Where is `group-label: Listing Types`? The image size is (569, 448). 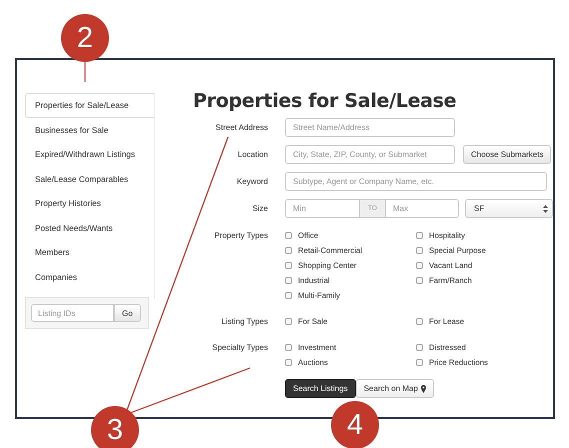
group-label: Listing Types is located at coordinates (244, 322).